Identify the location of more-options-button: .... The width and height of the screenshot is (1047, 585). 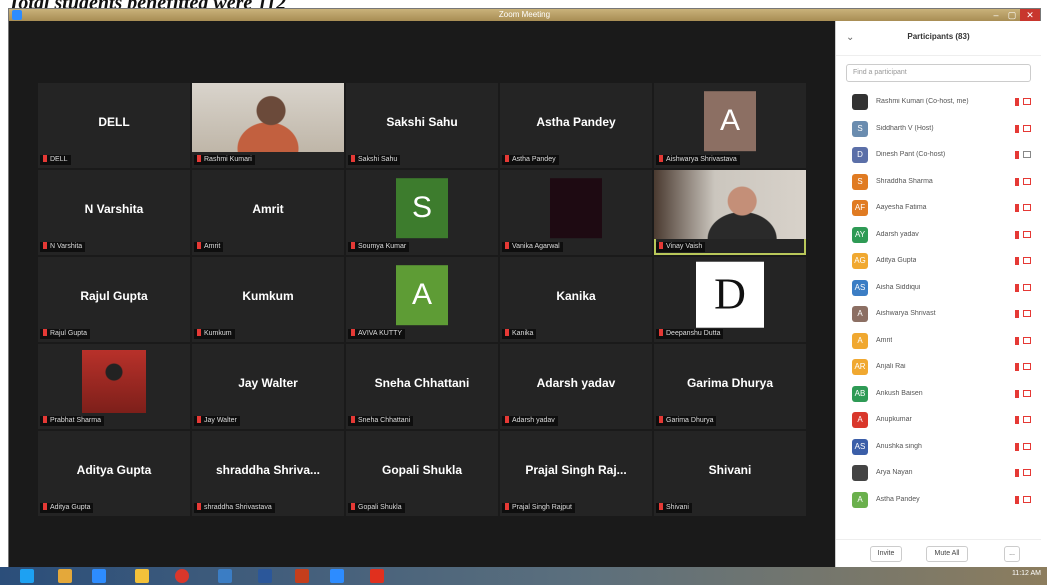
(1012, 554).